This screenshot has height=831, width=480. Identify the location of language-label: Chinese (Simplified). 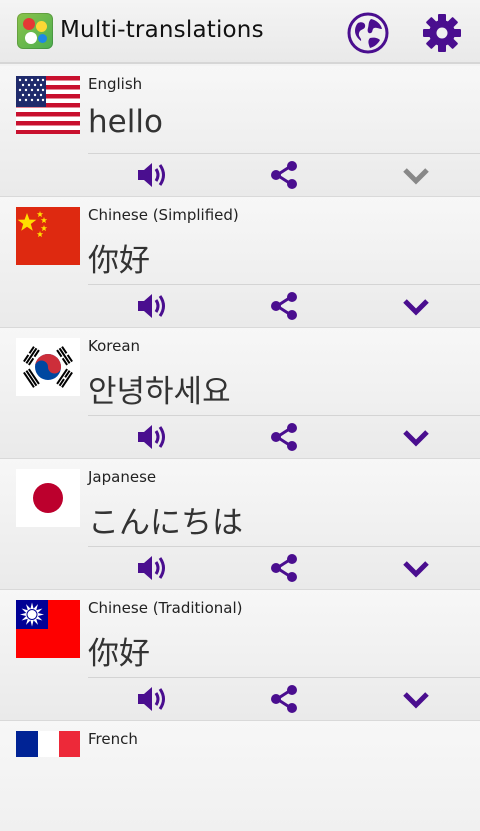
(163, 215).